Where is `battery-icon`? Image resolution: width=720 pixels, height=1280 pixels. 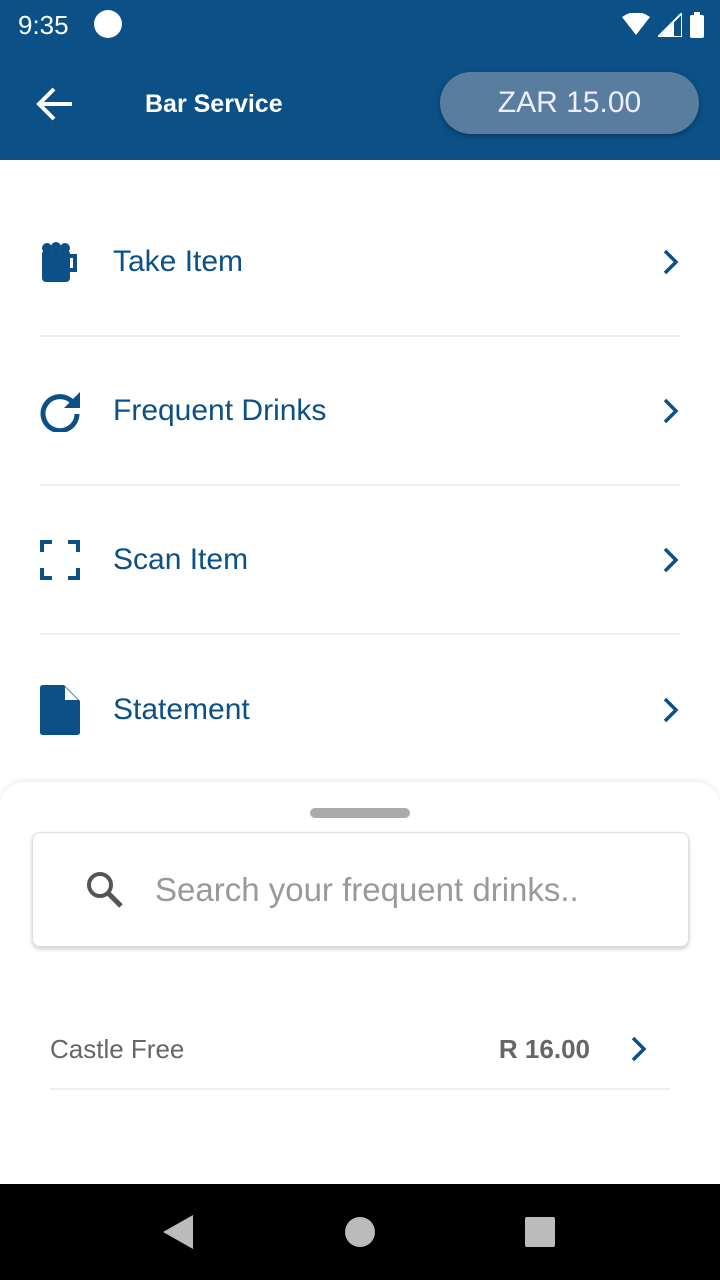 battery-icon is located at coordinates (697, 25).